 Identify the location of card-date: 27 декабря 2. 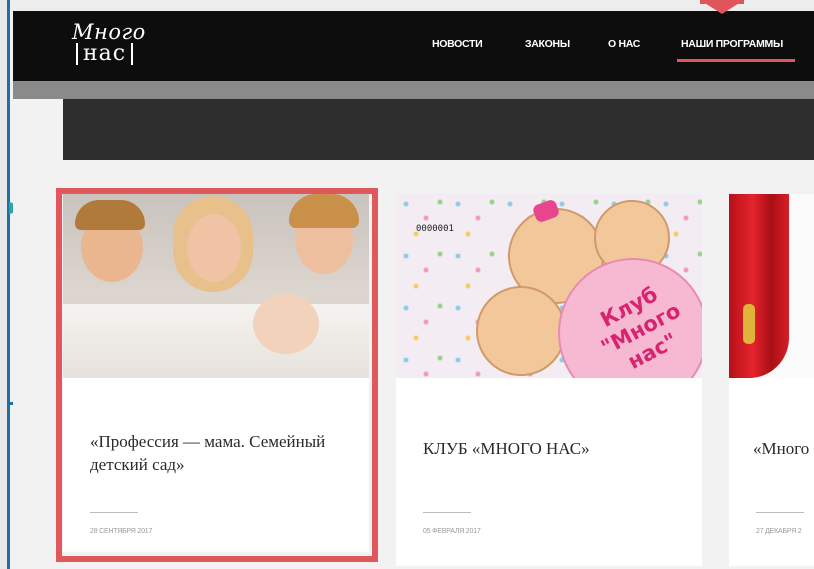
(779, 531).